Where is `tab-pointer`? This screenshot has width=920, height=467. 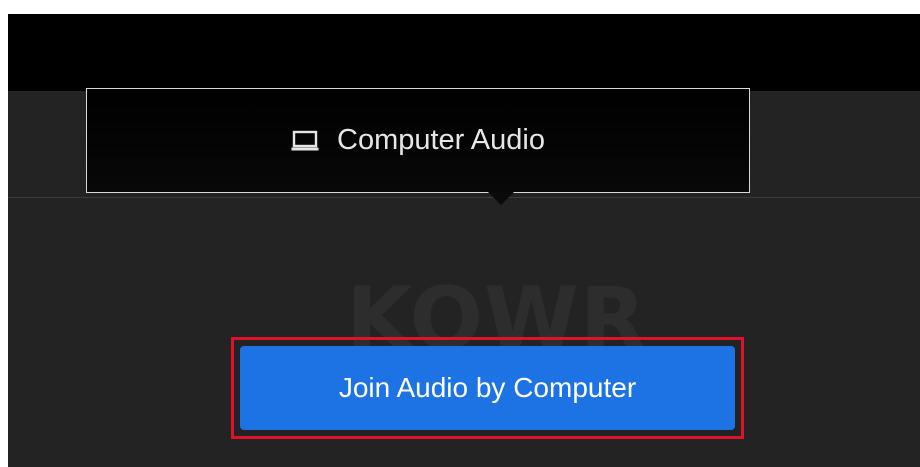
tab-pointer is located at coordinates (501, 198).